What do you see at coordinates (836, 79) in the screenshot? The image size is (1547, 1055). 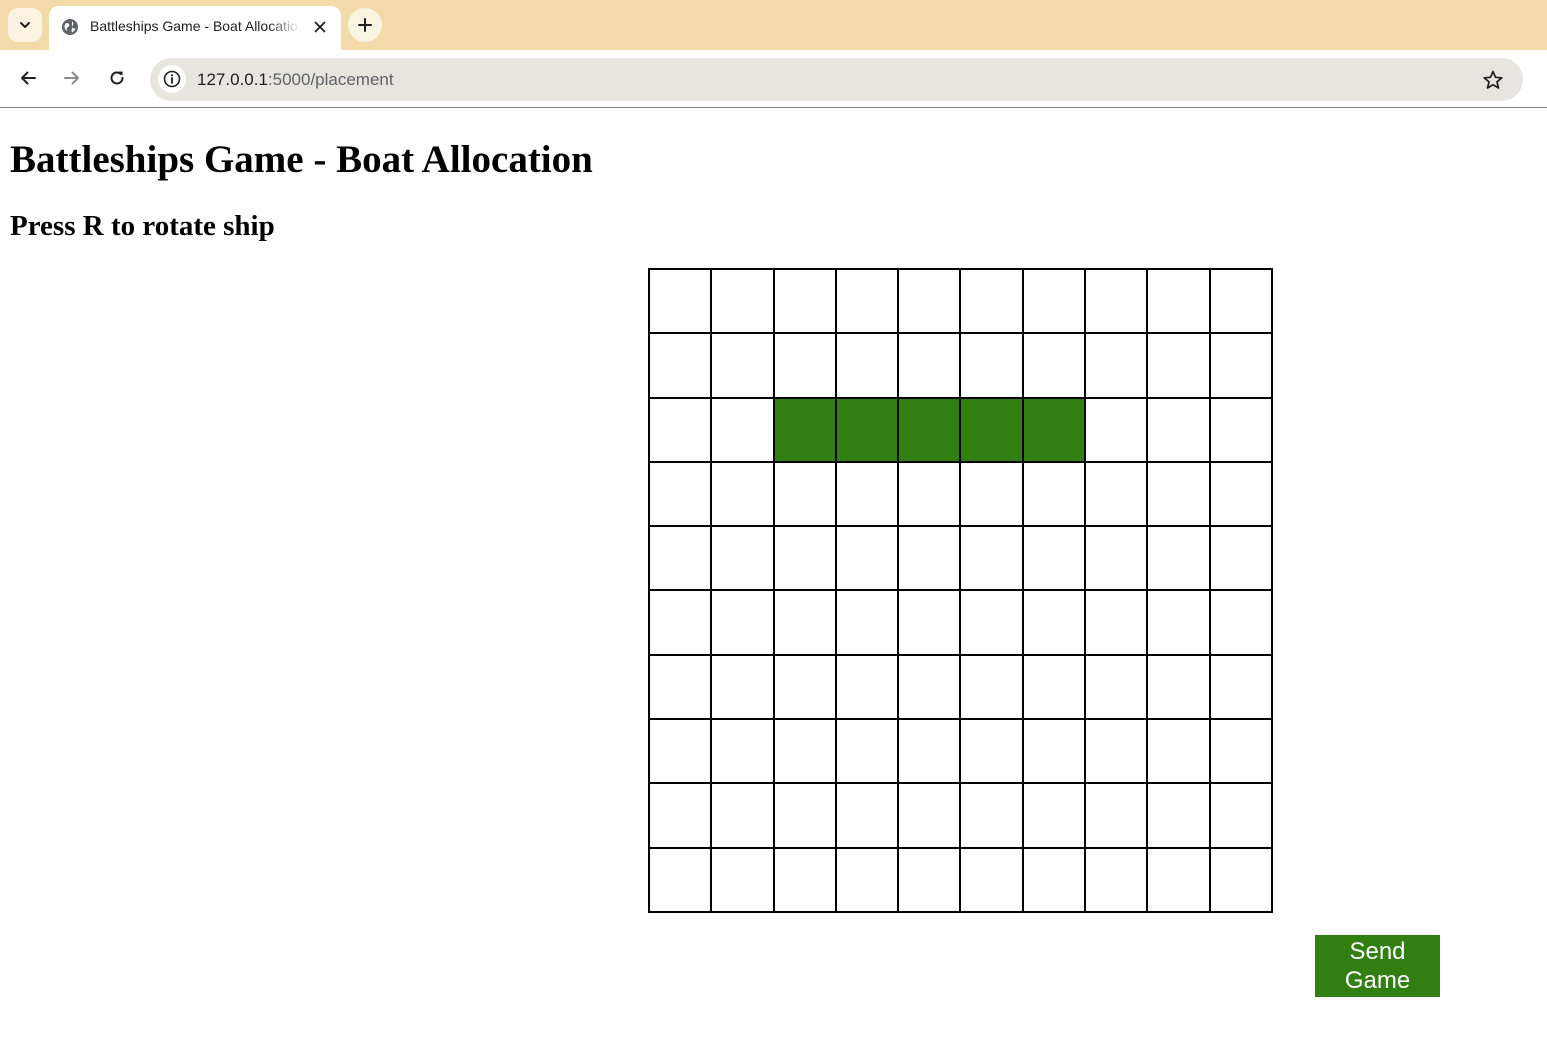 I see `address-bar: 127.0.0.1:5000/placement` at bounding box center [836, 79].